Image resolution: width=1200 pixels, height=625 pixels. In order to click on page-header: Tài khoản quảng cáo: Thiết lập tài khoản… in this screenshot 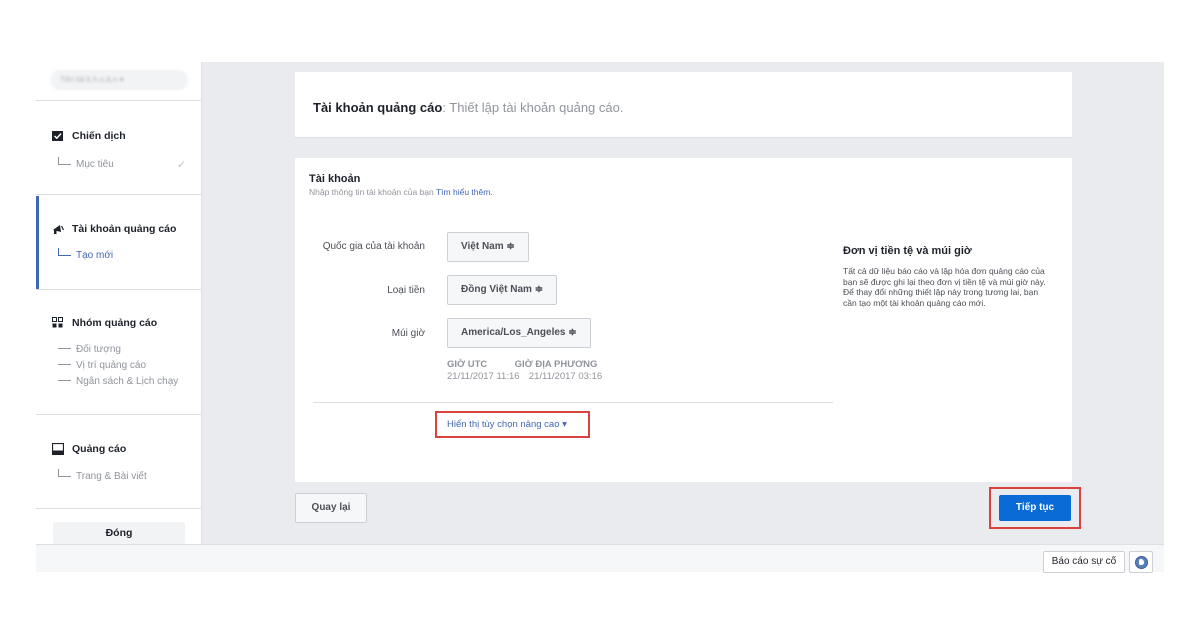, I will do `click(683, 105)`.